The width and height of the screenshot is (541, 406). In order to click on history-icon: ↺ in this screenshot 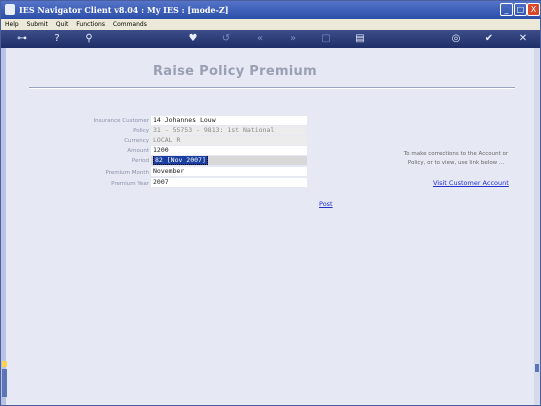, I will do `click(226, 39)`.